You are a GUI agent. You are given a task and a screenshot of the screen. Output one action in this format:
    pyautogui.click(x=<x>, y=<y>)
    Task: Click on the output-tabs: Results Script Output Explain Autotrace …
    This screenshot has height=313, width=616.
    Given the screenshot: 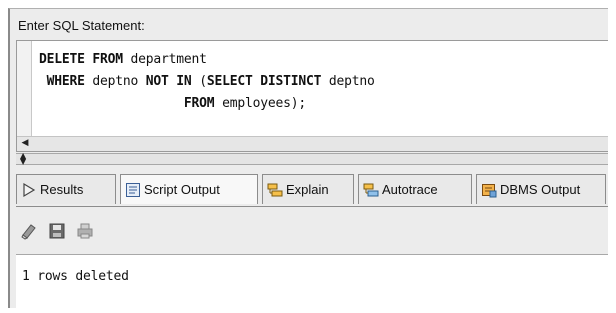 What is the action you would take?
    pyautogui.click(x=312, y=190)
    